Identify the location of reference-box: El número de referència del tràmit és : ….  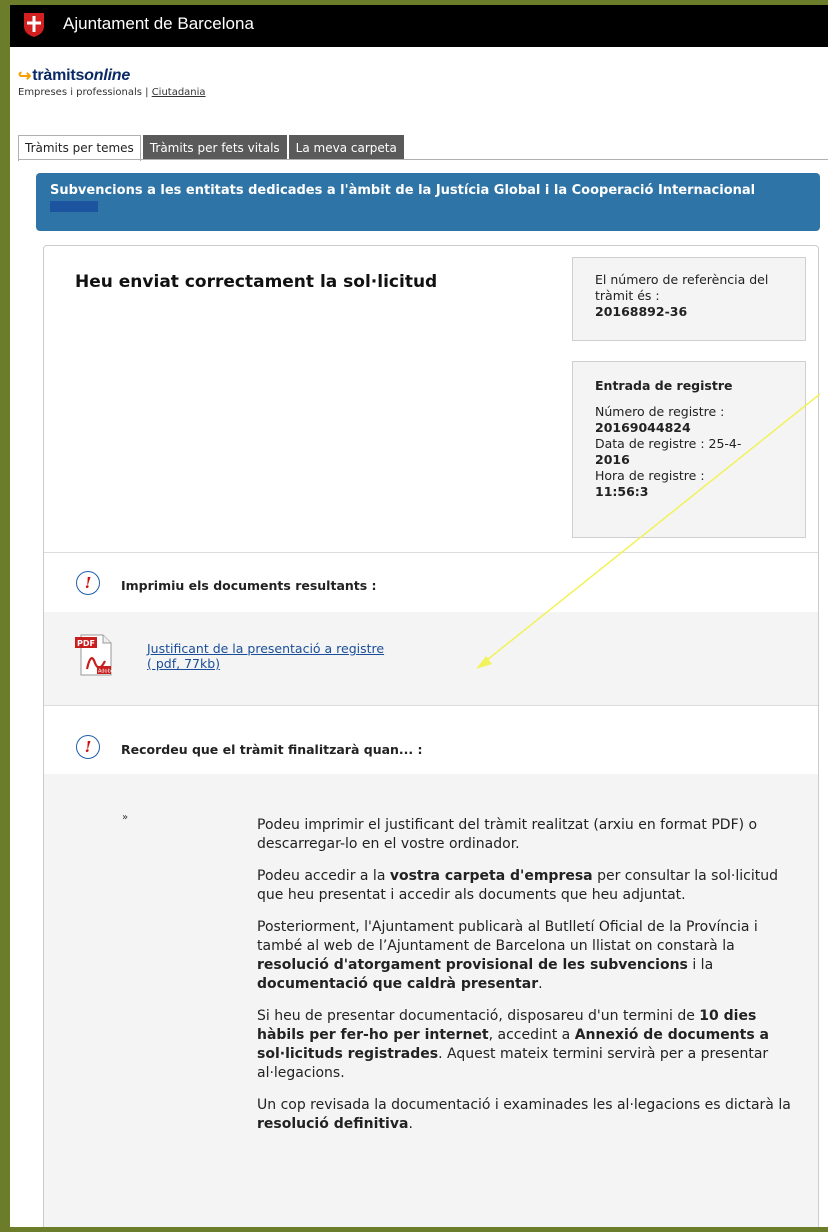
(689, 299).